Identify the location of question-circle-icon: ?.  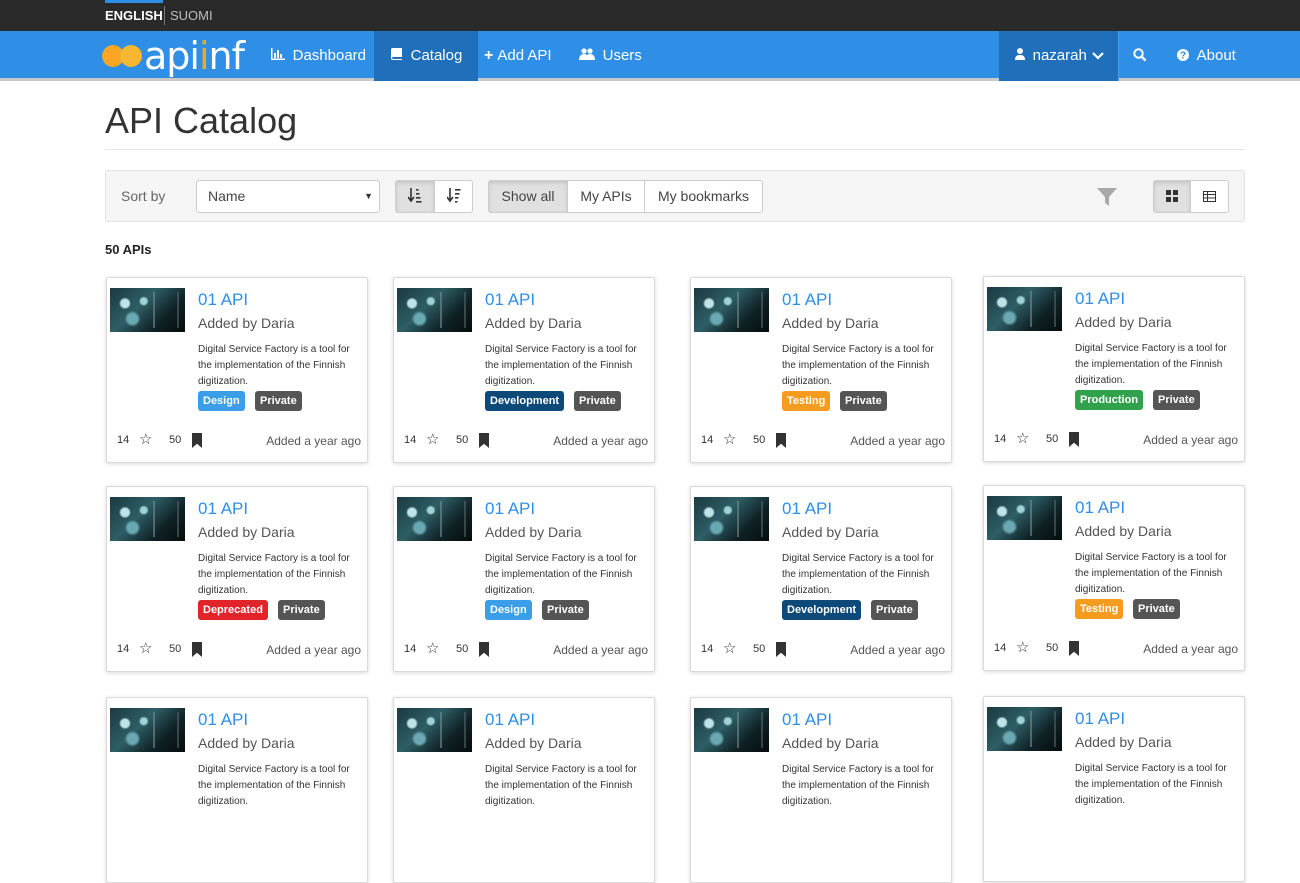
(1185, 55).